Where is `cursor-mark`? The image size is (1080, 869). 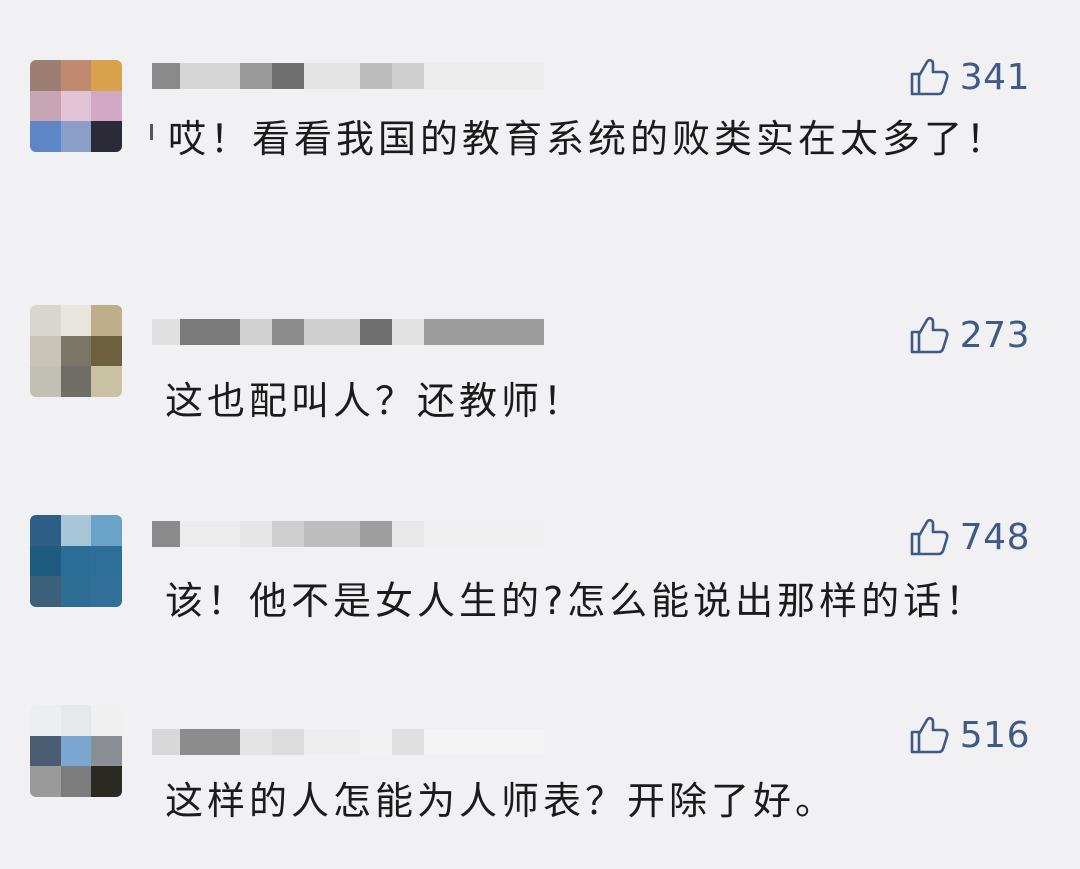 cursor-mark is located at coordinates (151, 132).